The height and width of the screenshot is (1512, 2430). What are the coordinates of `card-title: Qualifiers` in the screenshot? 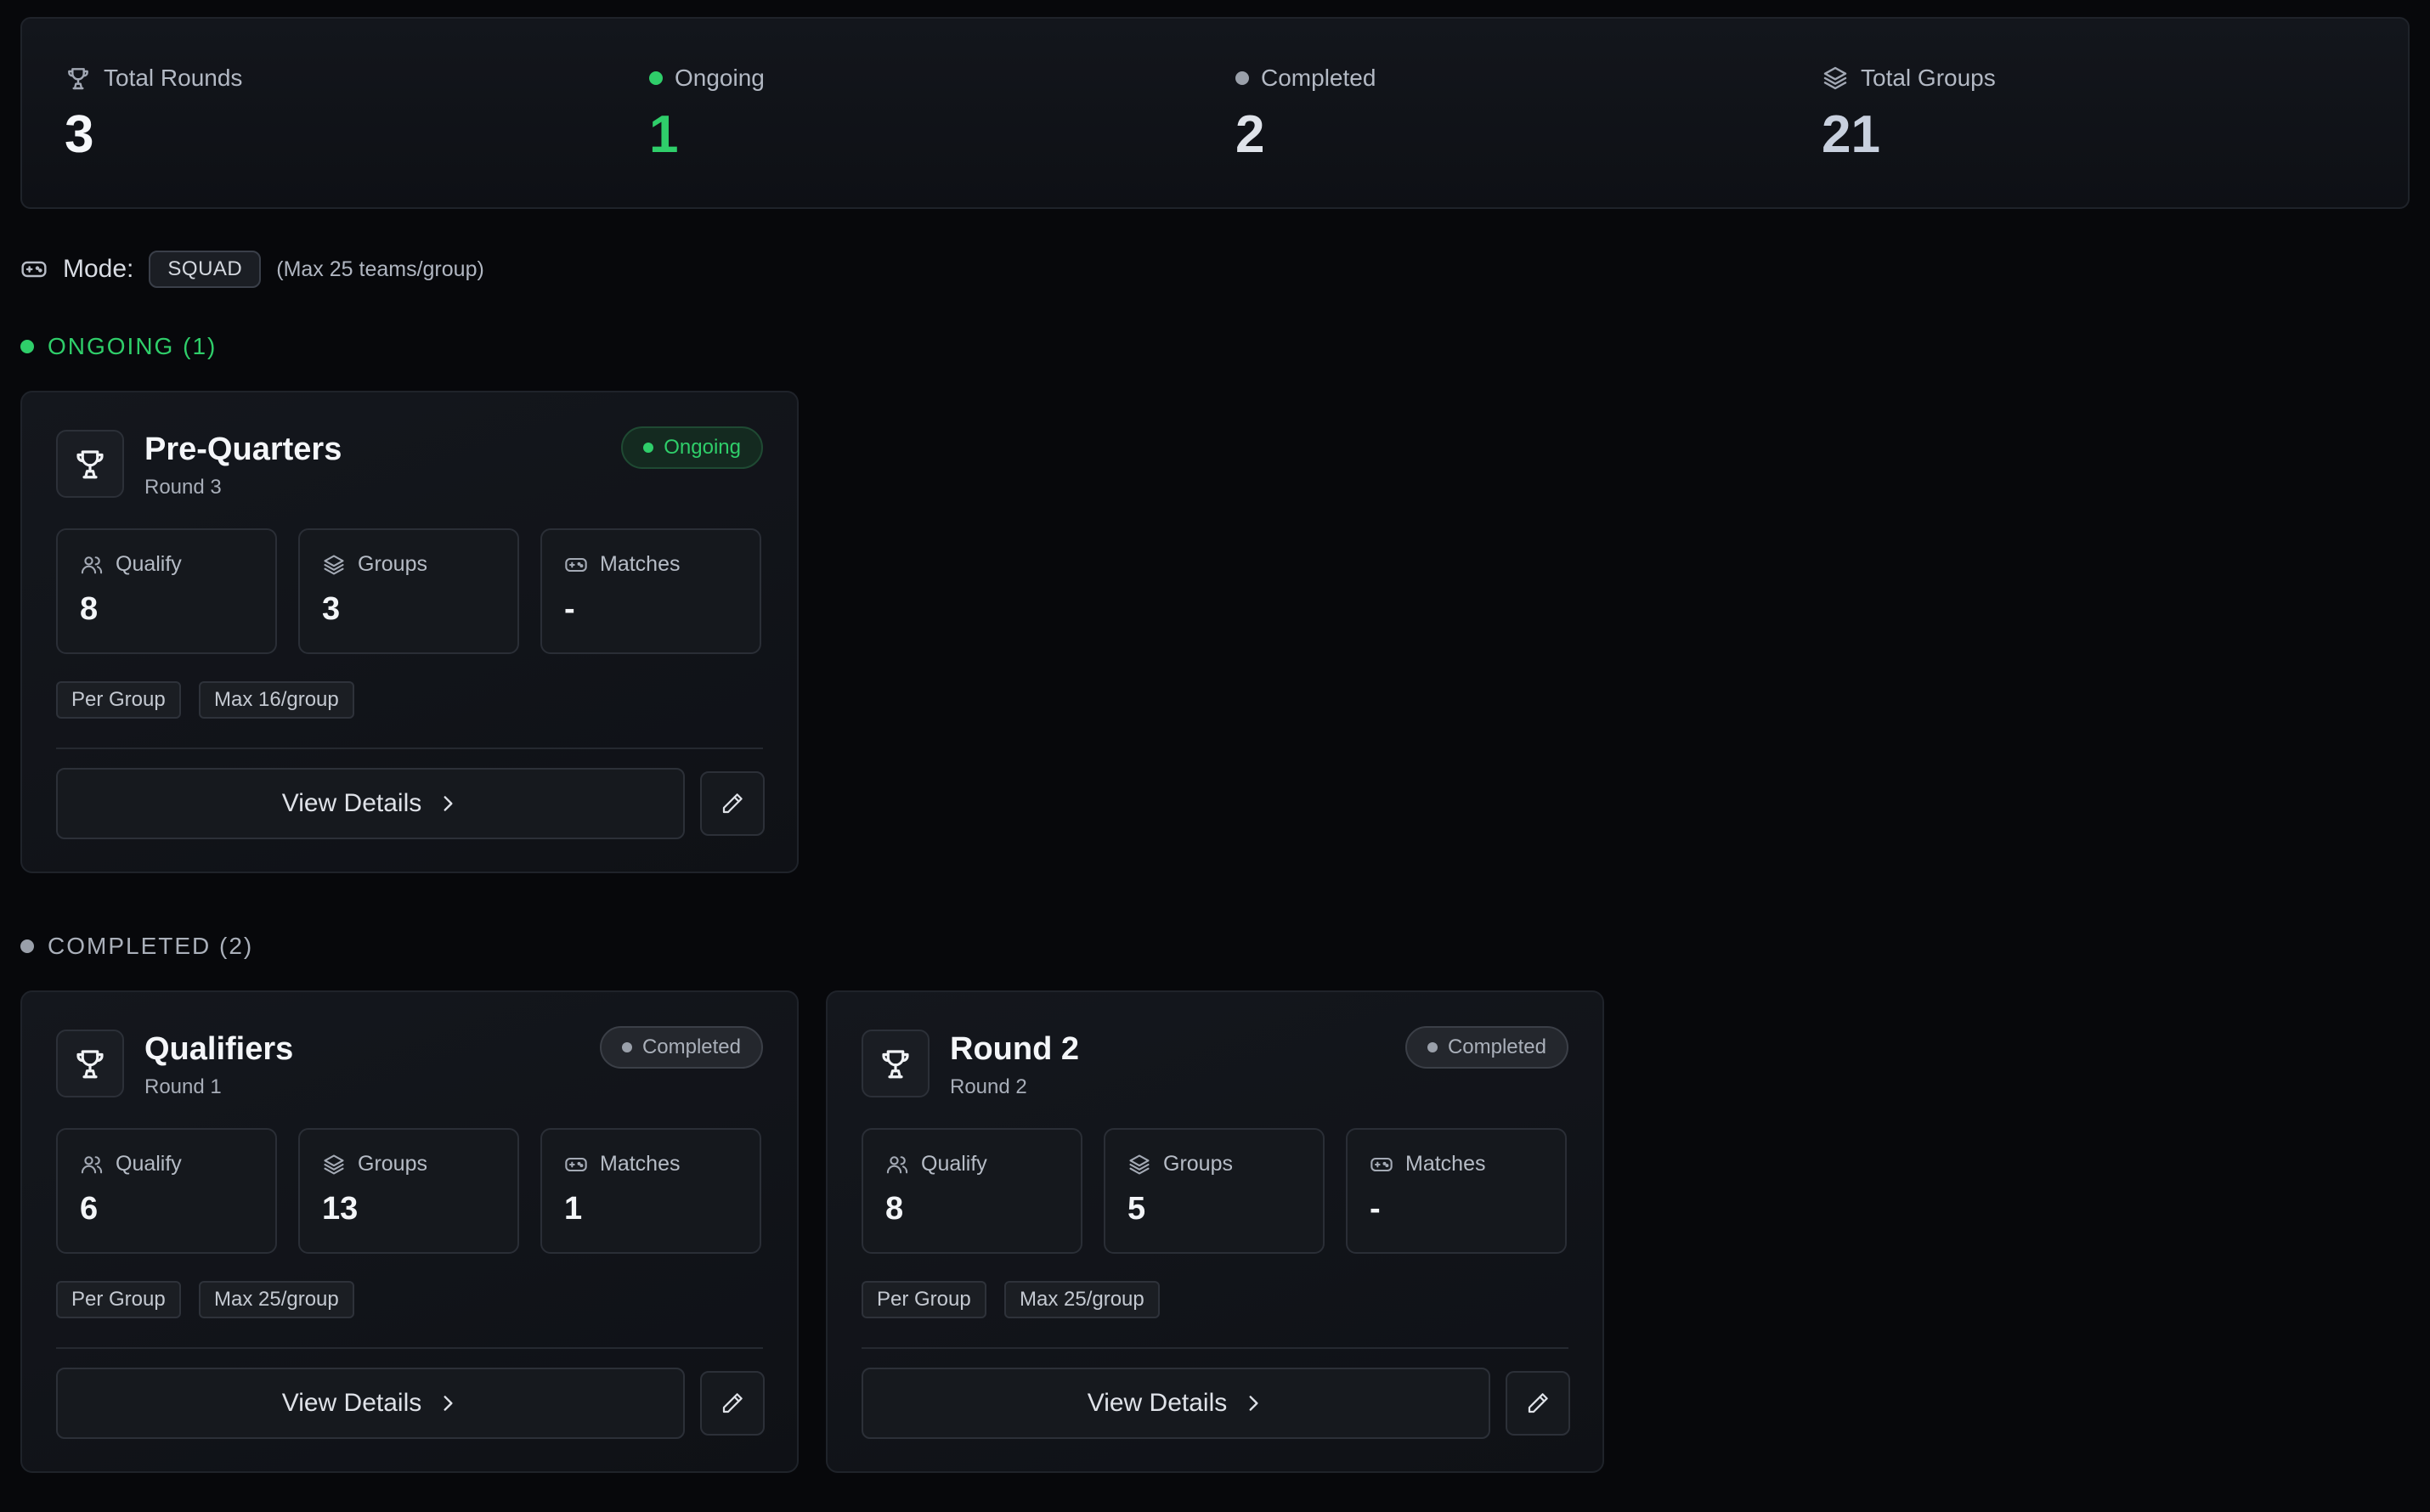 It's located at (219, 1049).